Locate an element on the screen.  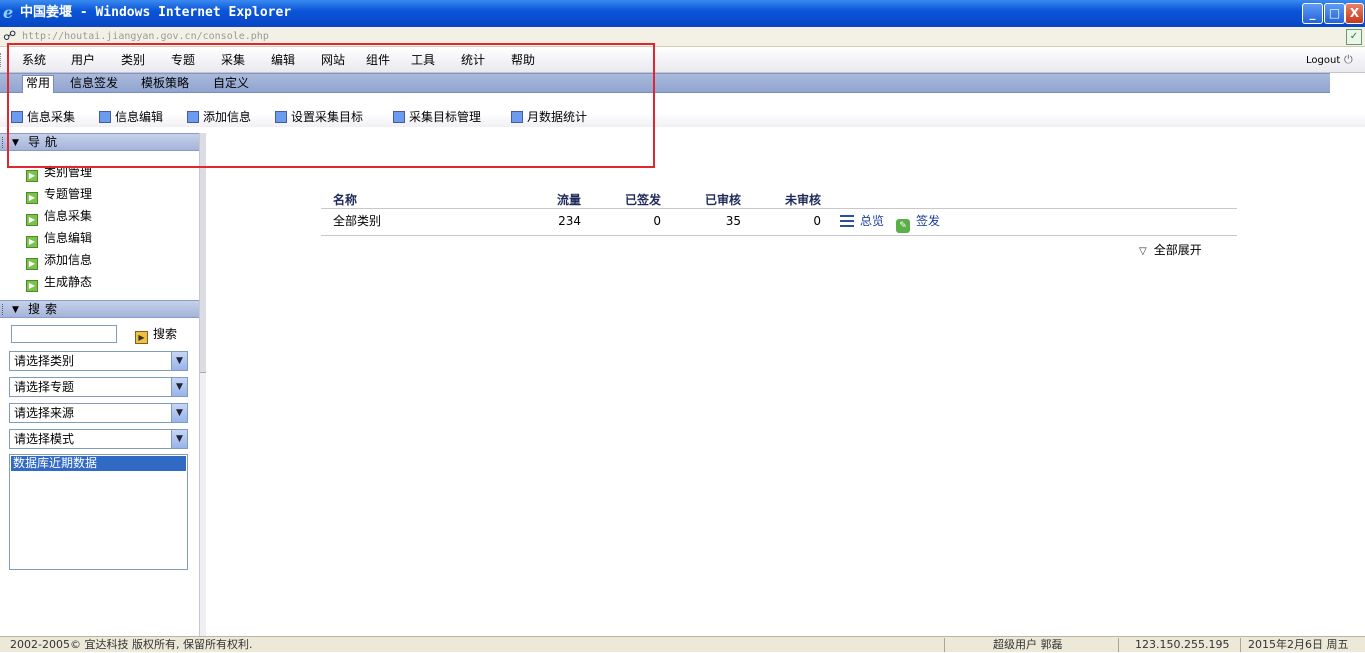
stats-icon is located at coordinates (517, 117).